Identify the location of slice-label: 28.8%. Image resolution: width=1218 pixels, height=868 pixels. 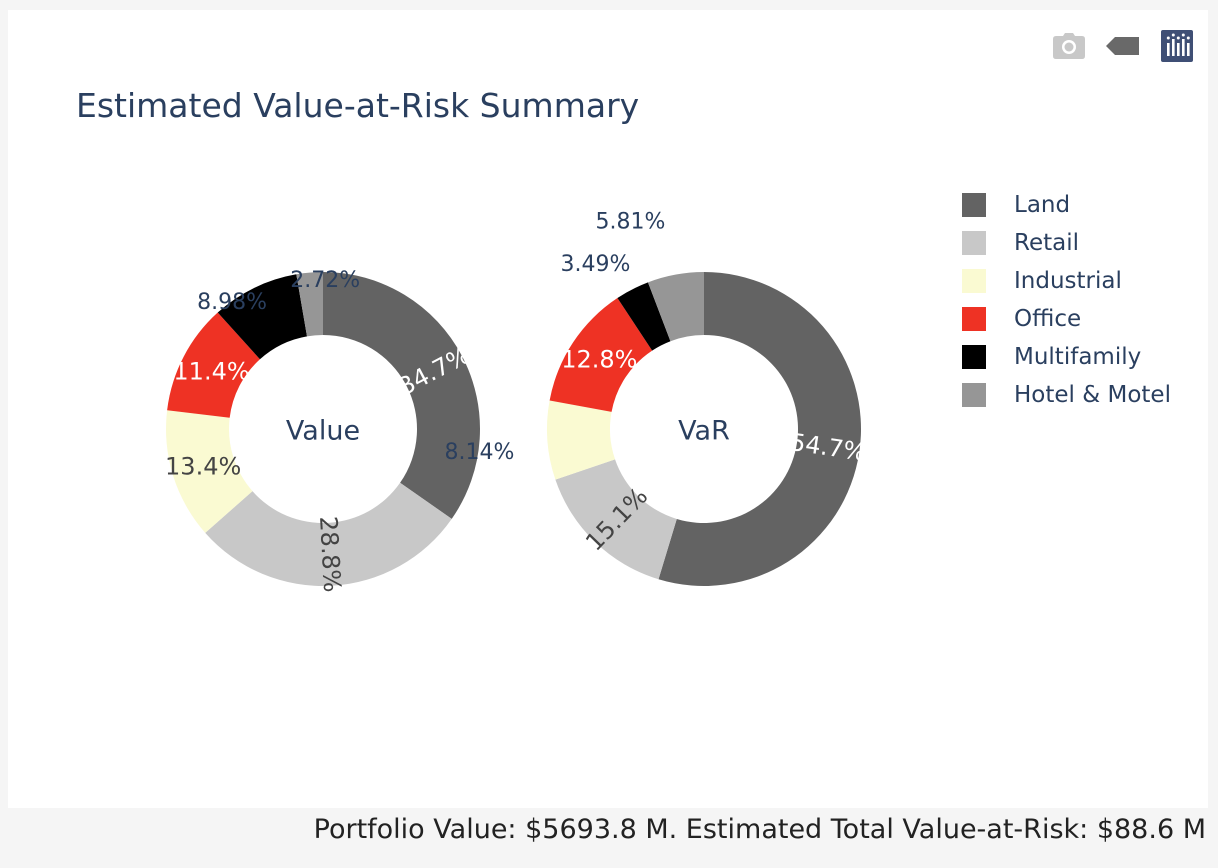
(330, 554).